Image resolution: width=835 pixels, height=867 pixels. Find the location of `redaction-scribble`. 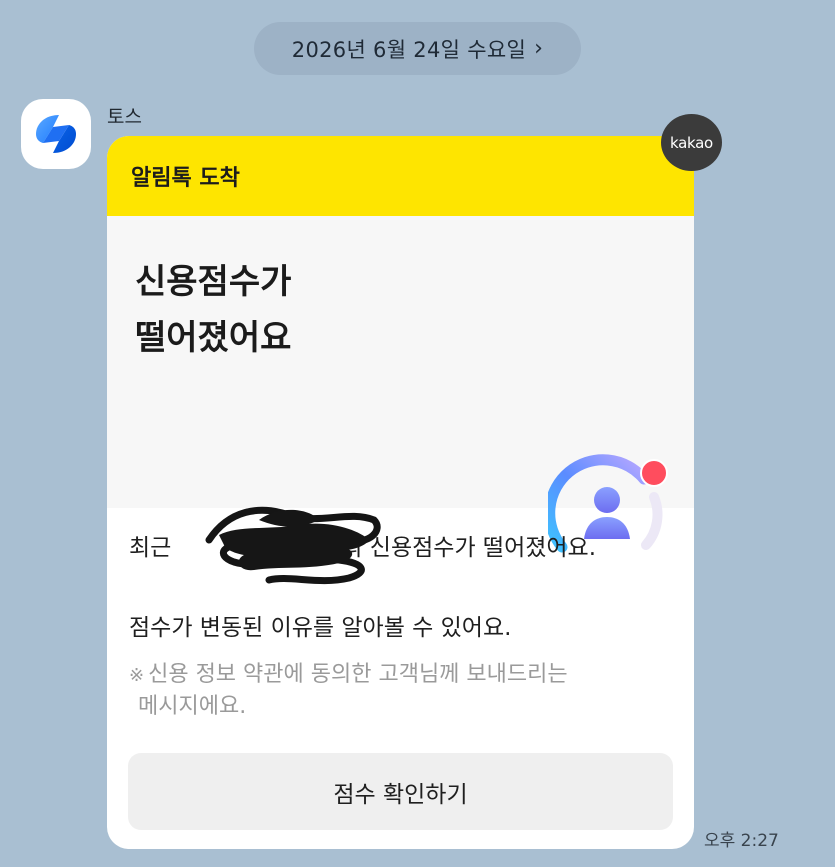

redaction-scribble is located at coordinates (293, 545).